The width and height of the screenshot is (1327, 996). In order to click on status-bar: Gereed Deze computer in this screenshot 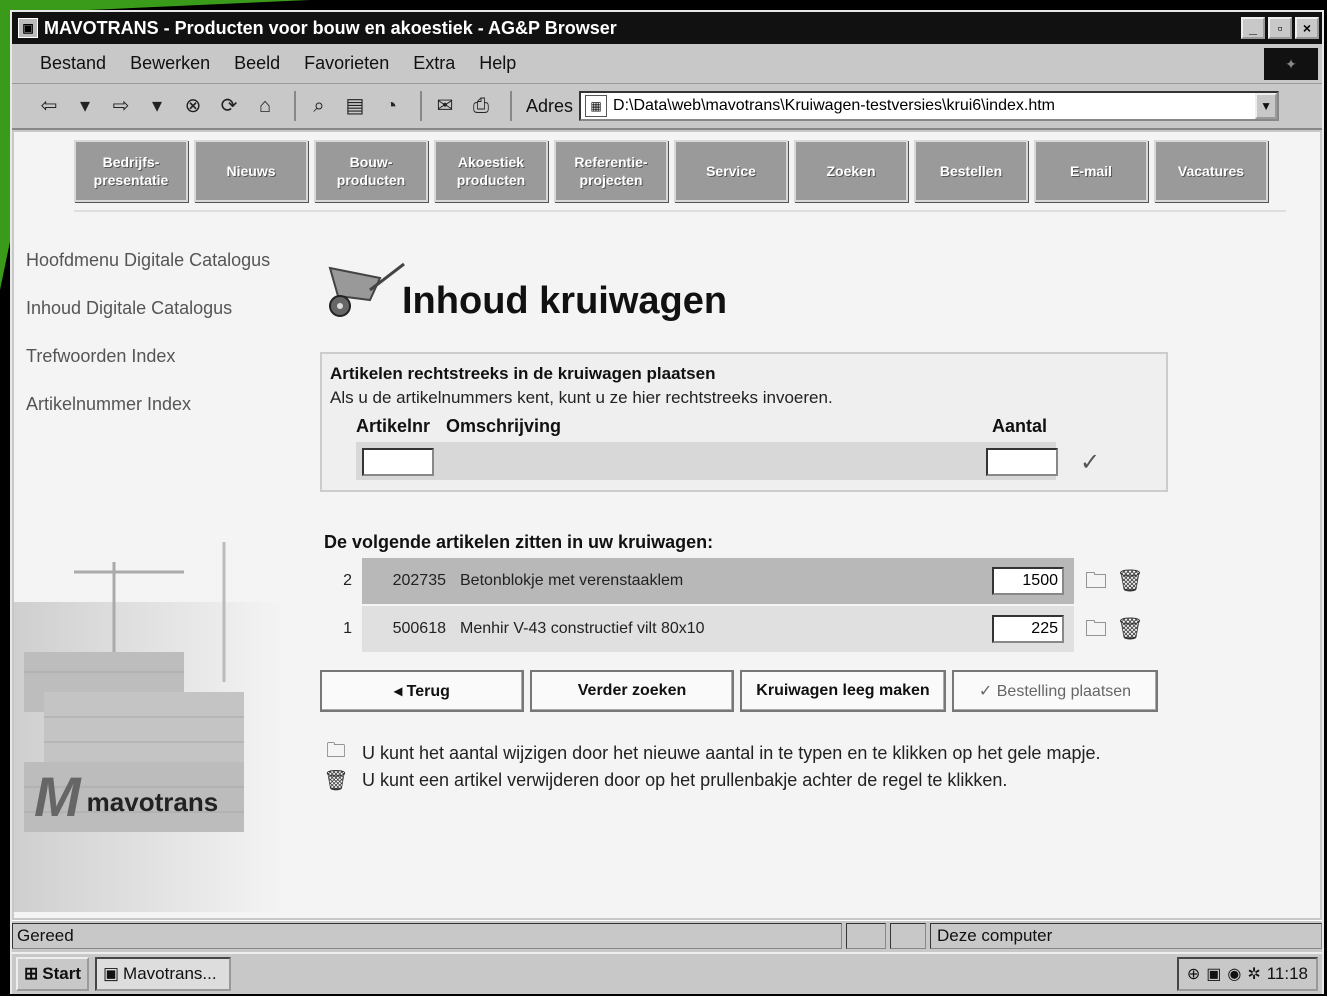, I will do `click(667, 935)`.